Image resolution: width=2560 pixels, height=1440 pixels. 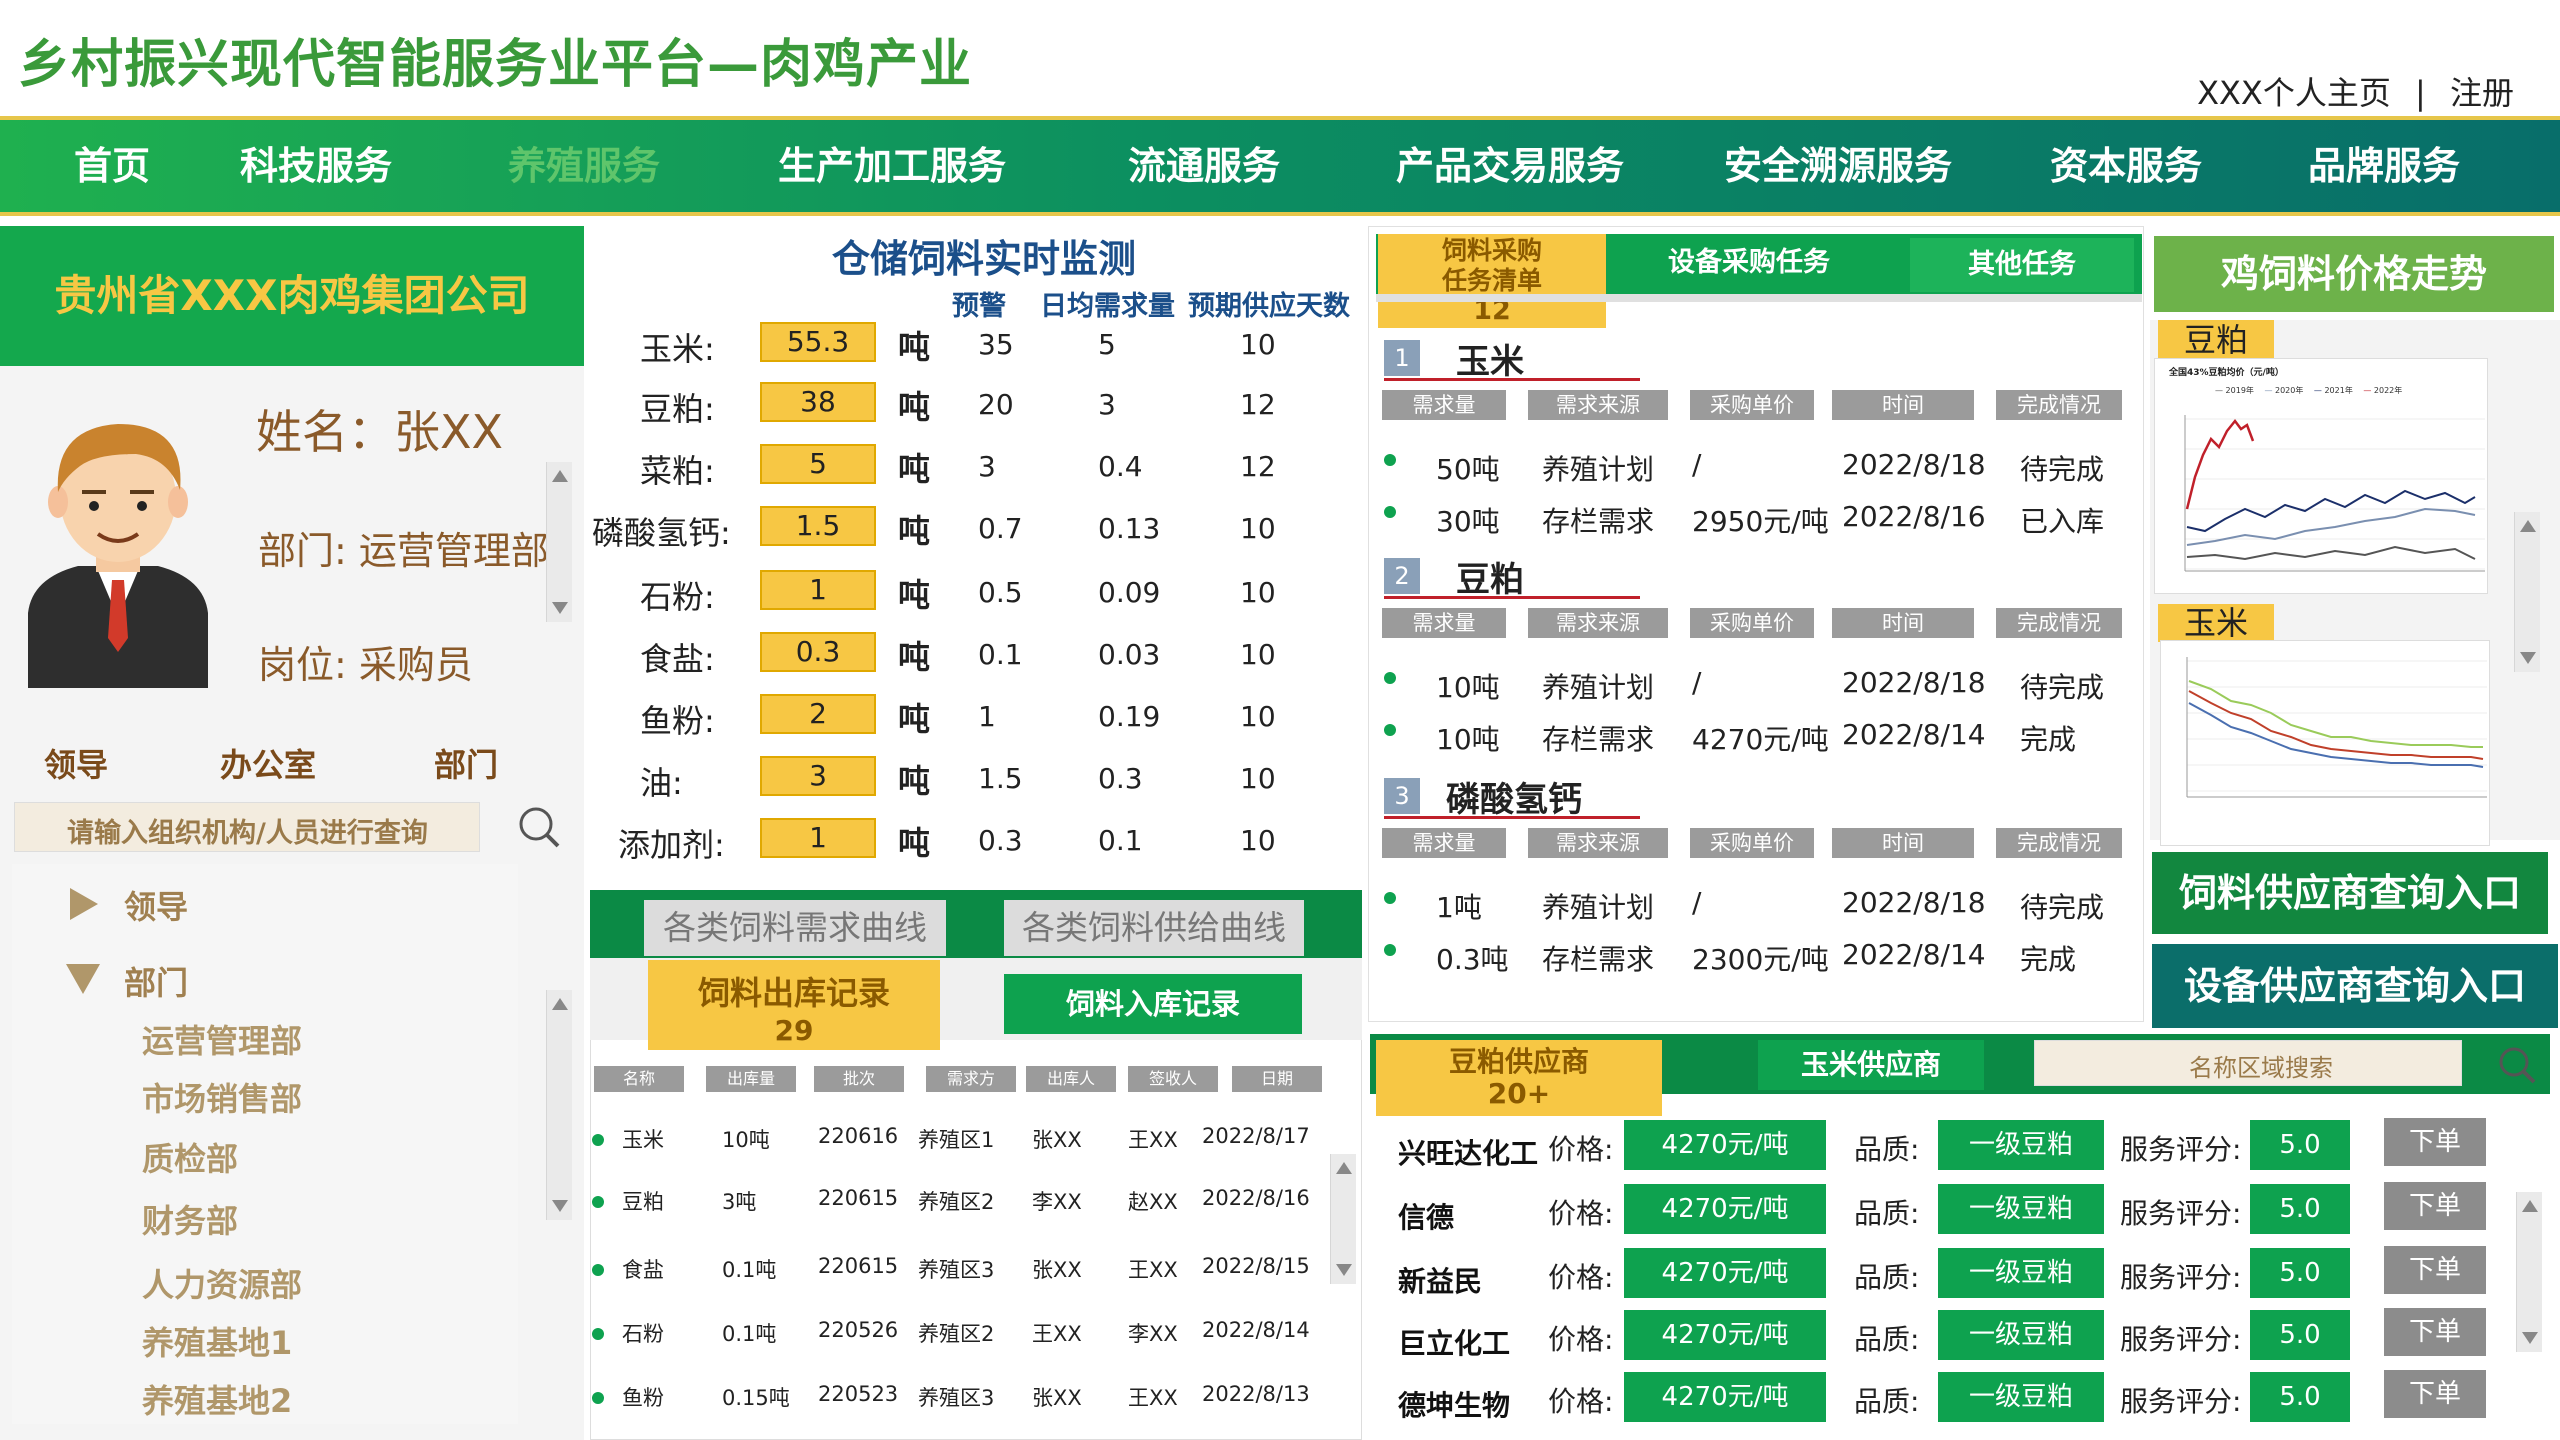 I want to click on task-cell: 已入库, so click(x=2062, y=521).